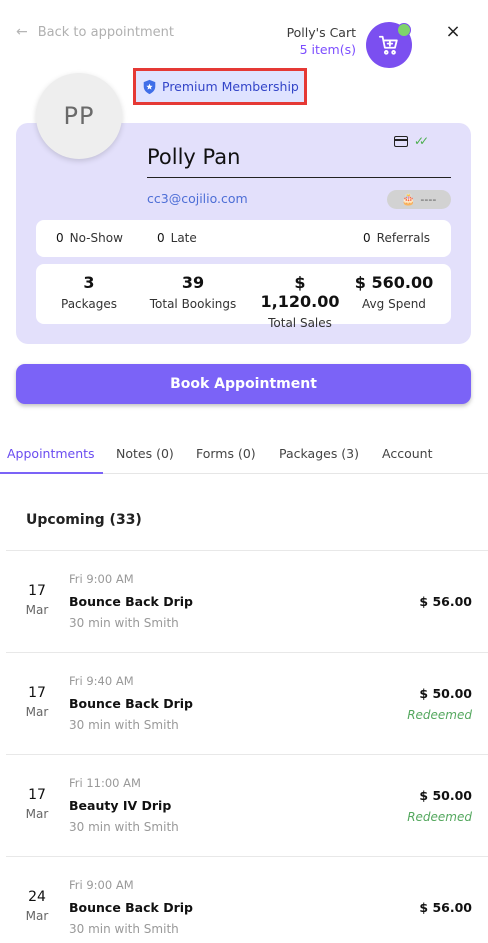 The image size is (488, 943). Describe the element at coordinates (226, 453) in the screenshot. I see `tab-forms: Forms (0)` at that location.